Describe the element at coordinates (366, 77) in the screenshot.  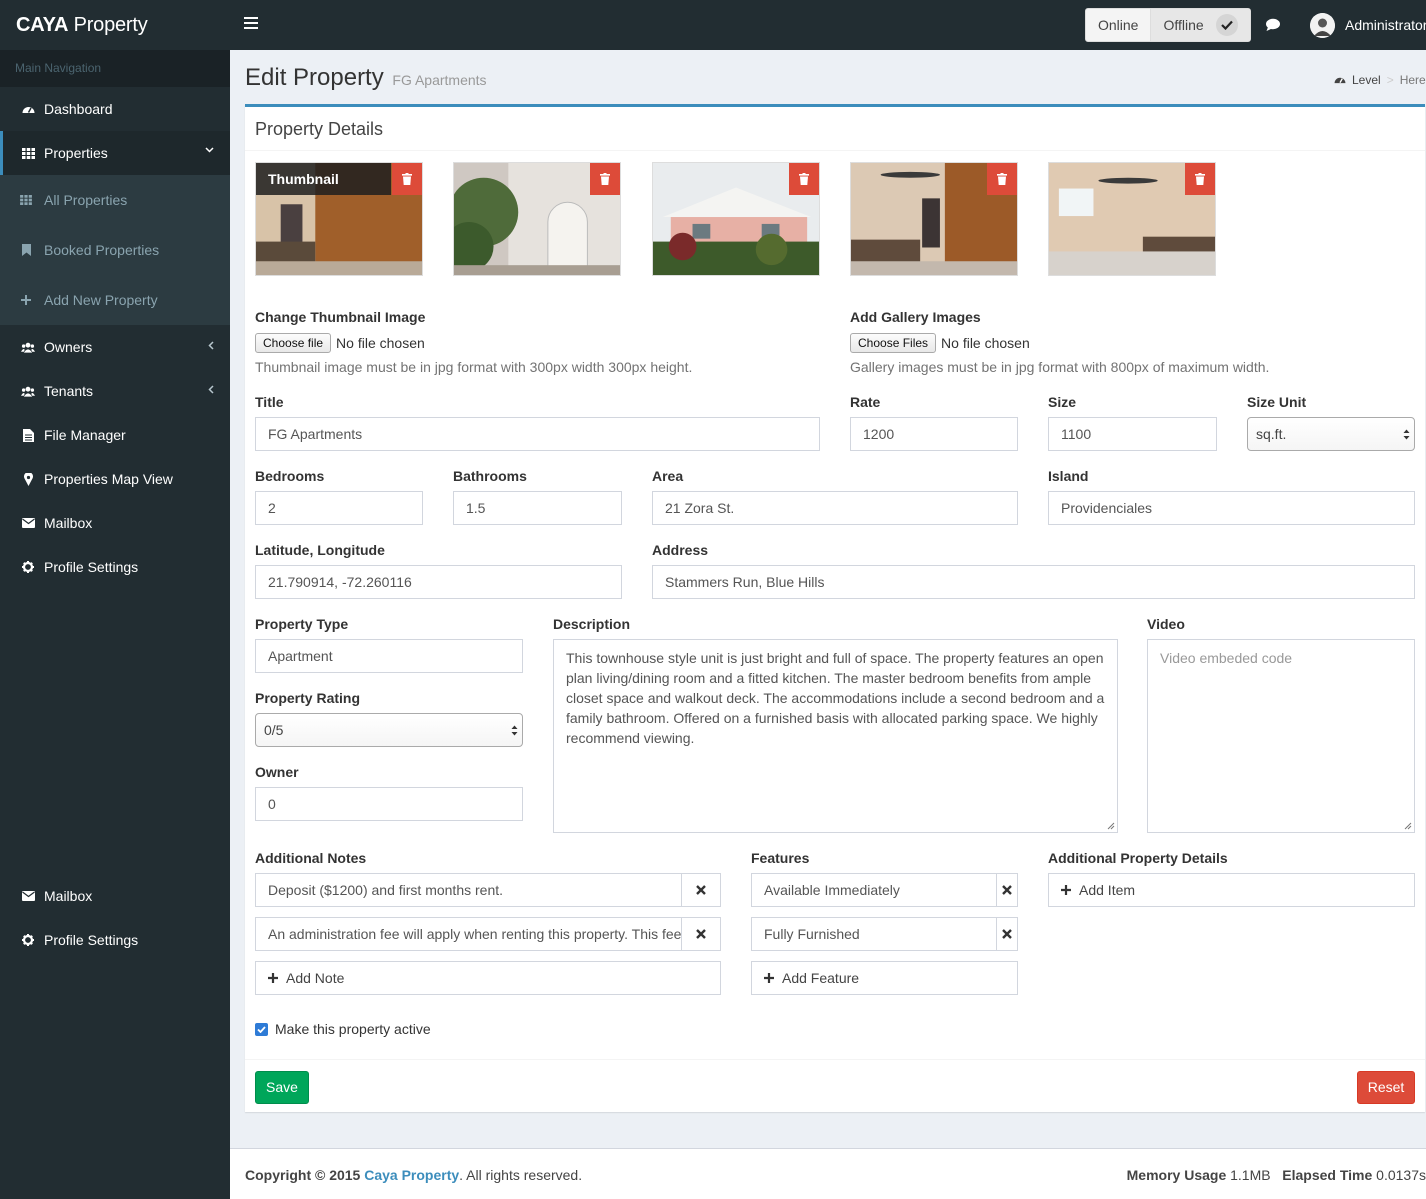
I see `page-title: Edit Property FG Apartments` at that location.